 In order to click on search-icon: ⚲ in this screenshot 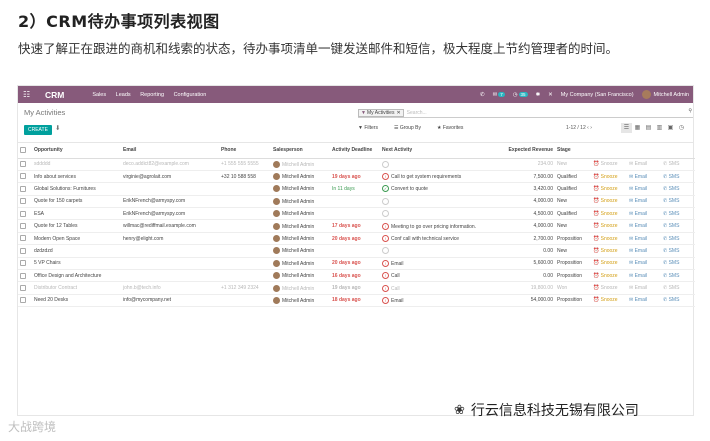, I will do `click(690, 111)`.